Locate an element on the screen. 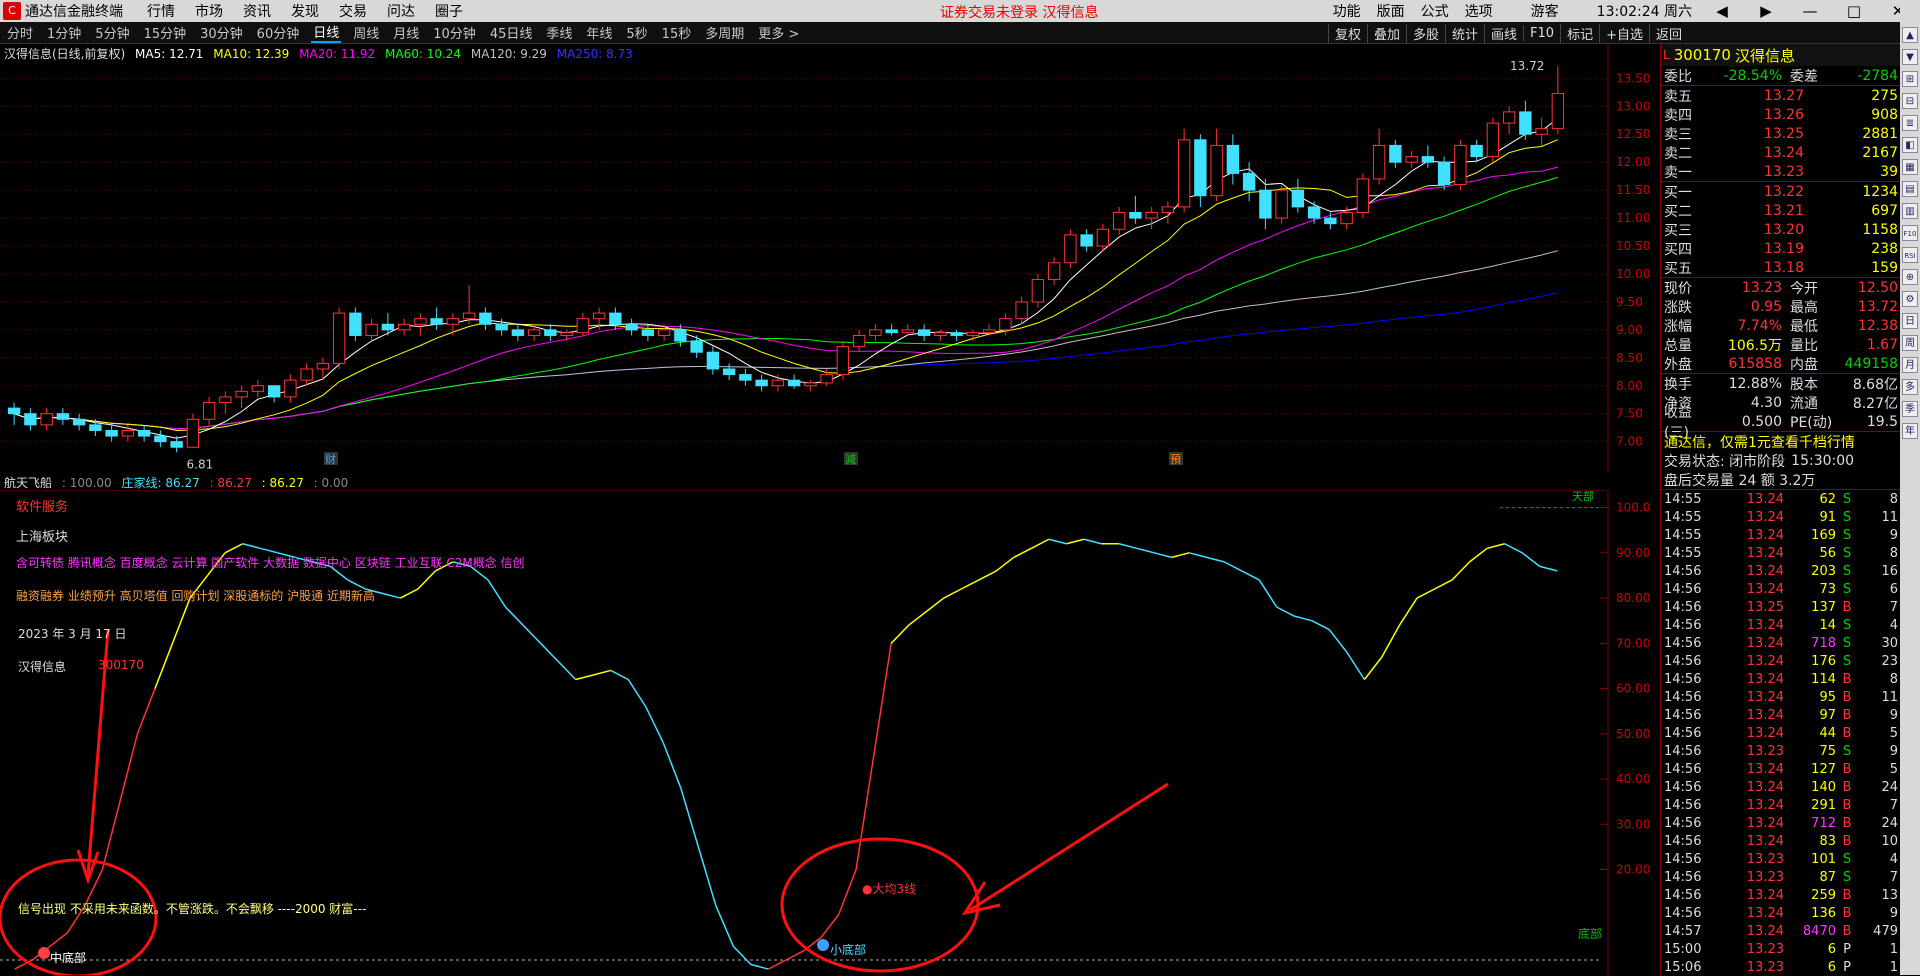  menu-shichang: 市场 is located at coordinates (209, 11).